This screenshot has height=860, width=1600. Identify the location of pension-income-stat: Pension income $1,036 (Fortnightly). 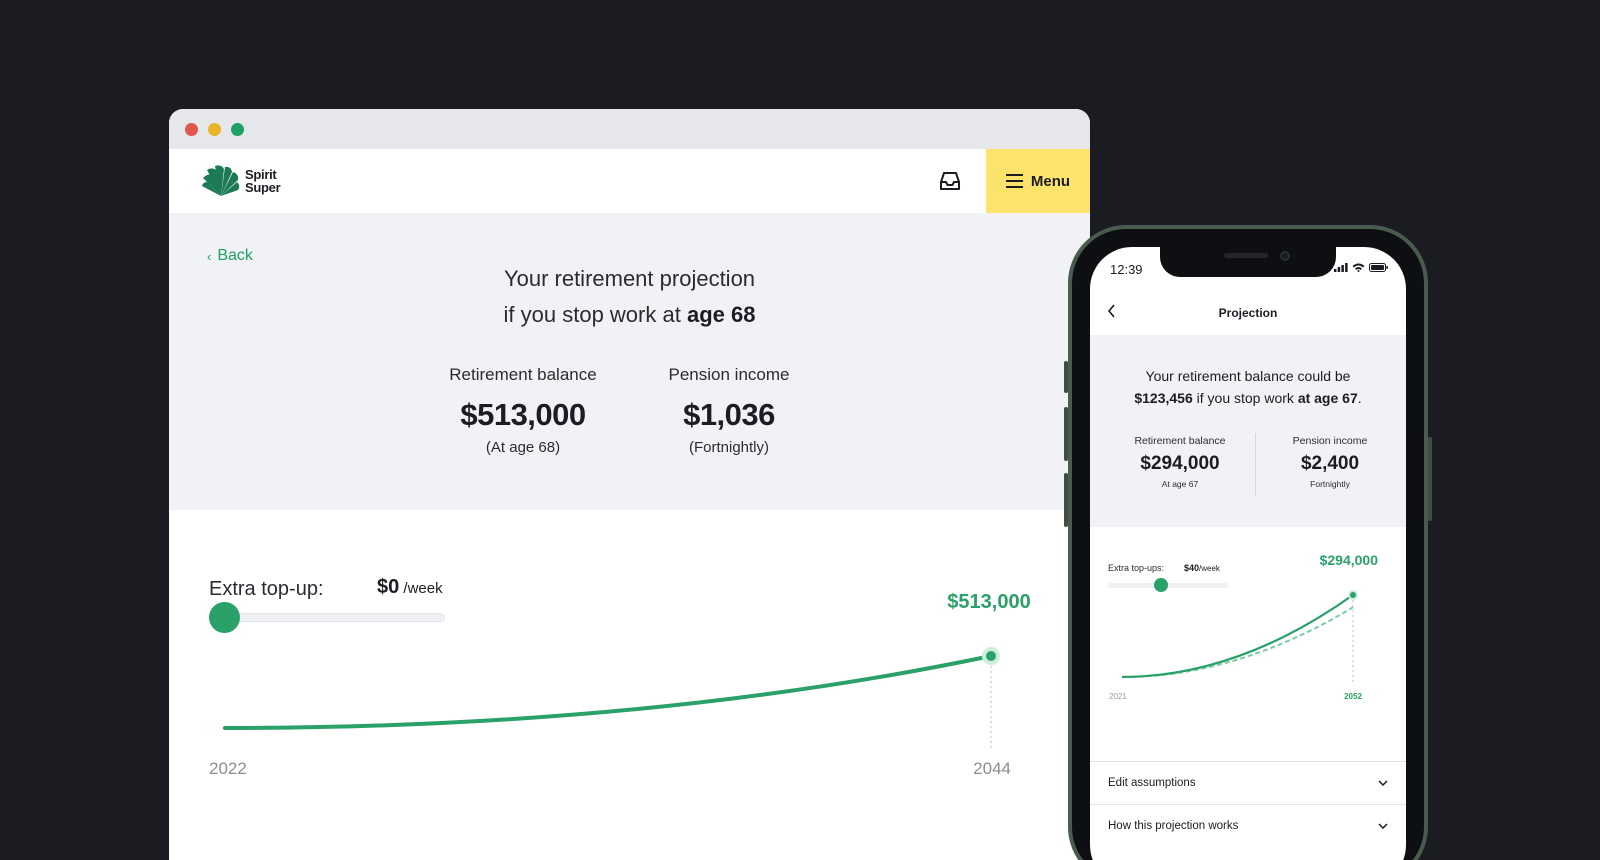
(729, 410).